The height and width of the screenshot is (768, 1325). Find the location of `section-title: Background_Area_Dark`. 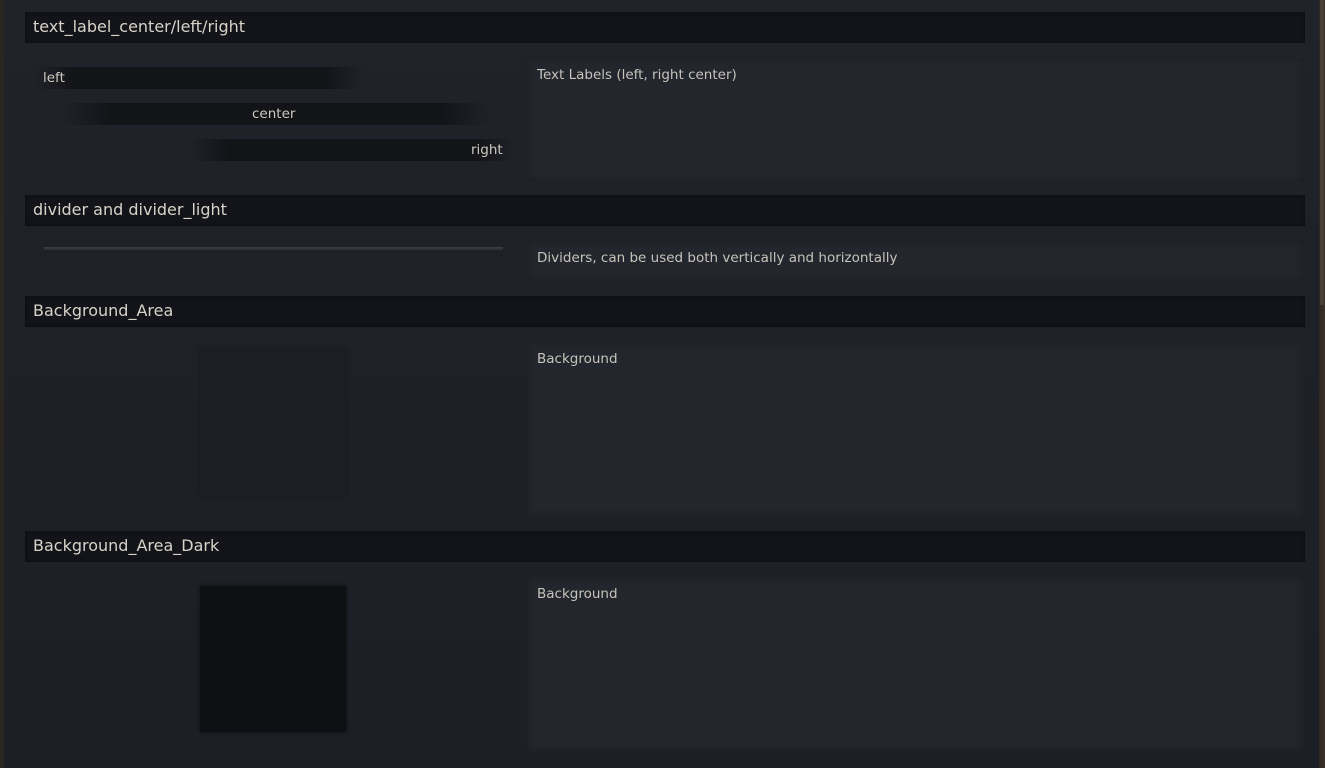

section-title: Background_Area_Dark is located at coordinates (126, 545).